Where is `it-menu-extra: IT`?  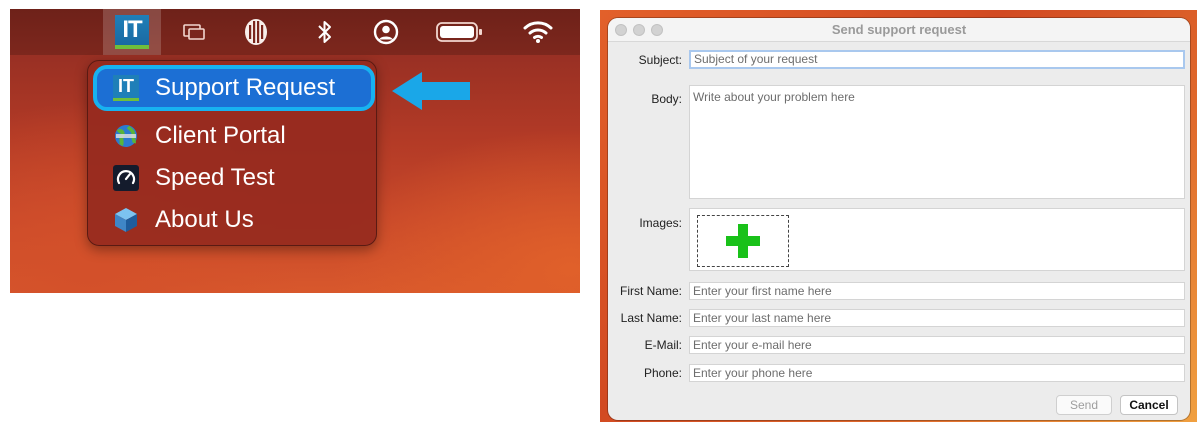 it-menu-extra: IT is located at coordinates (132, 32).